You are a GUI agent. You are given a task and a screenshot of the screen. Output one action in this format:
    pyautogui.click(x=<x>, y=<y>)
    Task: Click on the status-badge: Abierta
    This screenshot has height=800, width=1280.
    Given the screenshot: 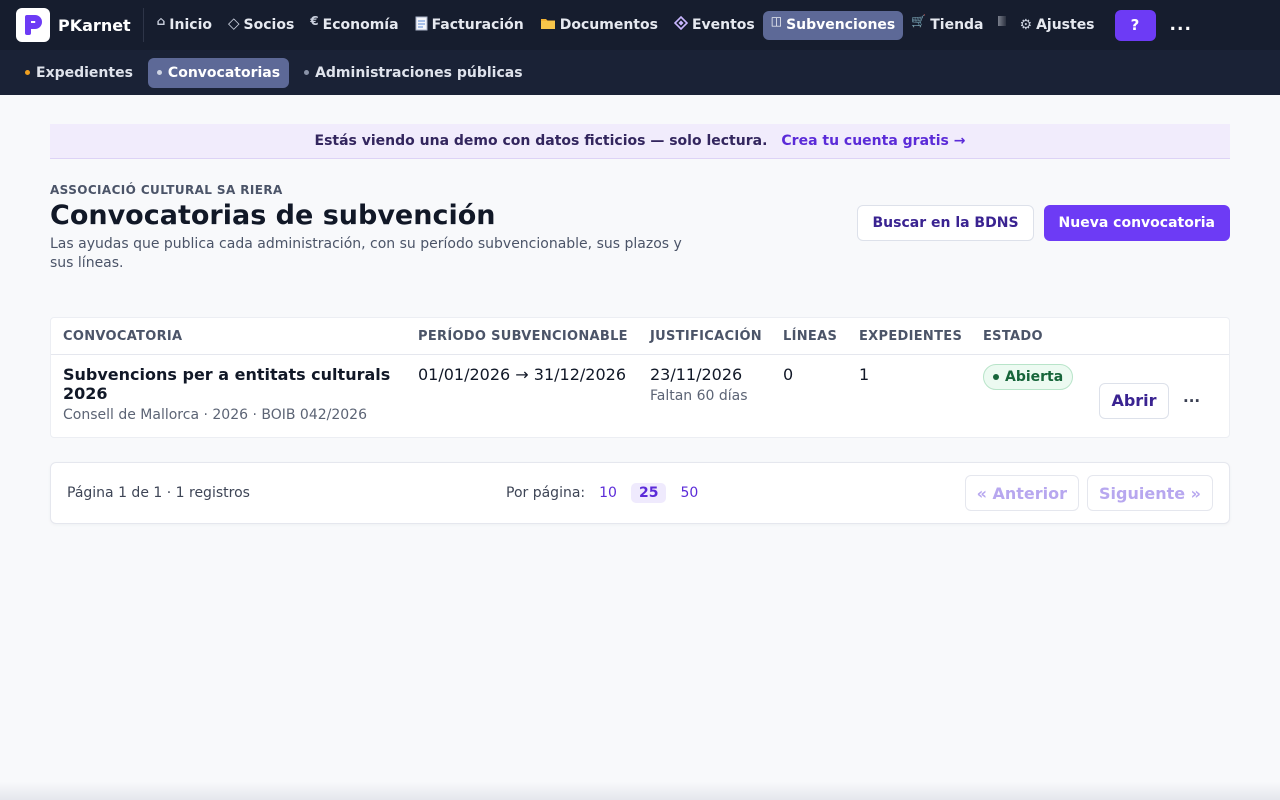 What is the action you would take?
    pyautogui.click(x=1028, y=377)
    